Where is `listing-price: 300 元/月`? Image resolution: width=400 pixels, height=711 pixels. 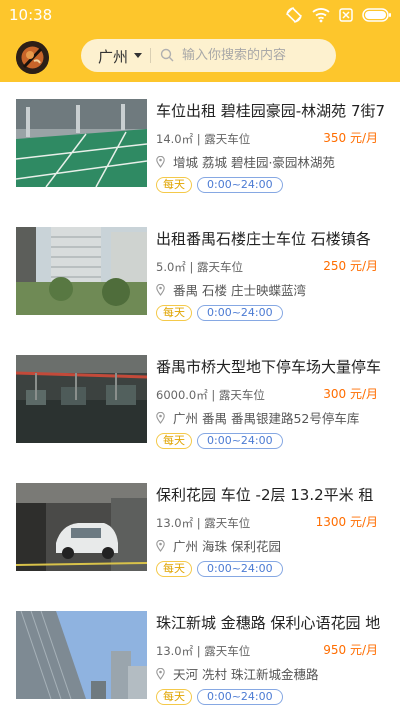
listing-price: 300 元/月 is located at coordinates (350, 394).